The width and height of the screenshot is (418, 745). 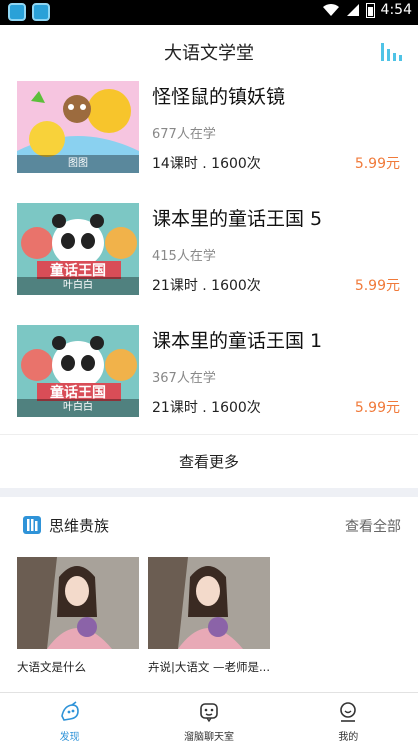 I want to click on section-title: 思维贵族, so click(x=79, y=526).